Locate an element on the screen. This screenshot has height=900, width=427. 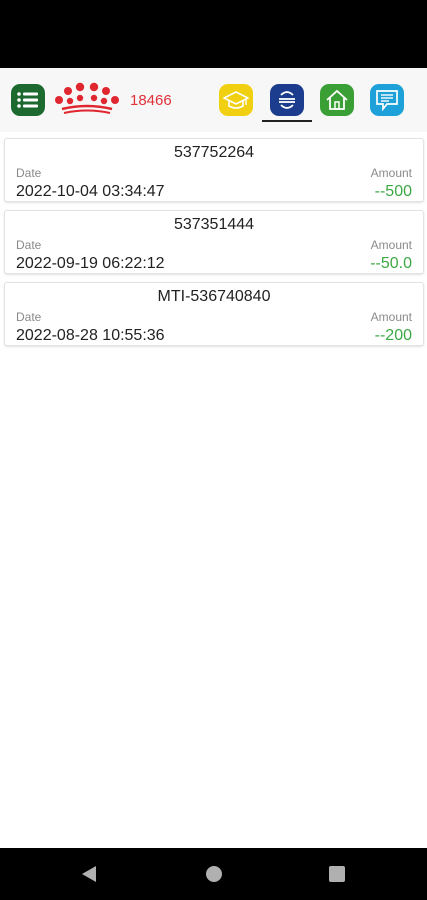
transaction-date: 2022-08-28 10:55:36 is located at coordinates (90, 335).